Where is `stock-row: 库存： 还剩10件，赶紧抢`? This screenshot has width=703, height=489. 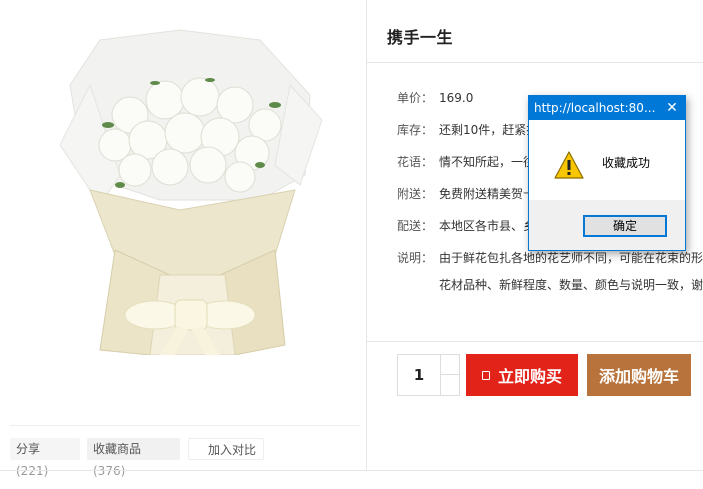 stock-row: 库存： 还剩10件，赶紧抢 is located at coordinates (467, 129).